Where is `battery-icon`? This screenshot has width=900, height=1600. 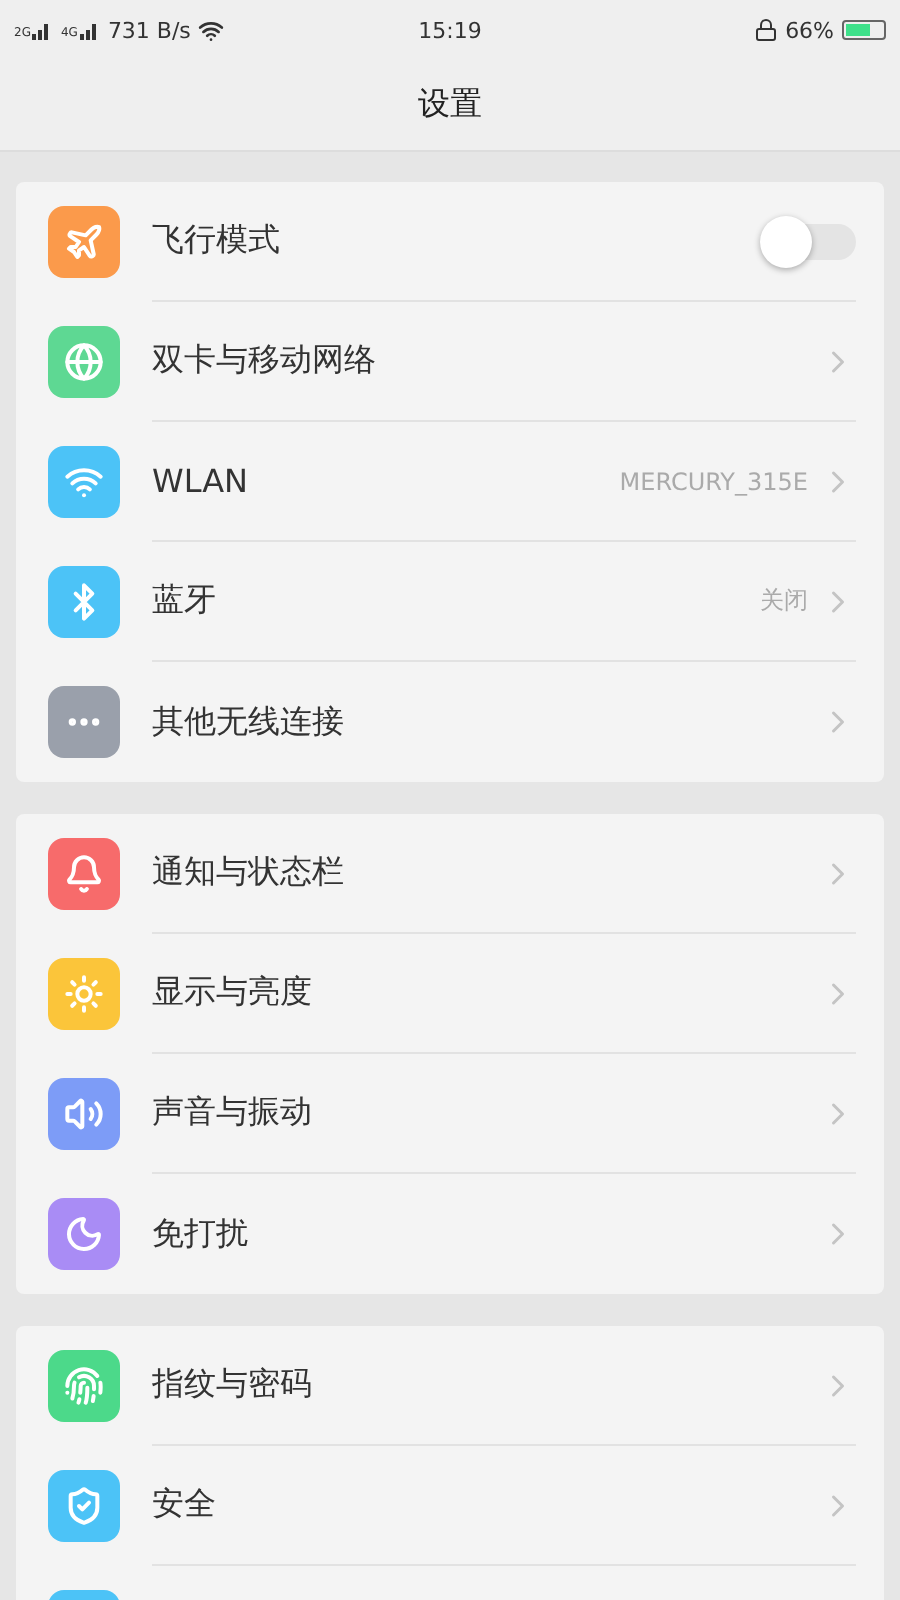
battery-icon is located at coordinates (864, 30).